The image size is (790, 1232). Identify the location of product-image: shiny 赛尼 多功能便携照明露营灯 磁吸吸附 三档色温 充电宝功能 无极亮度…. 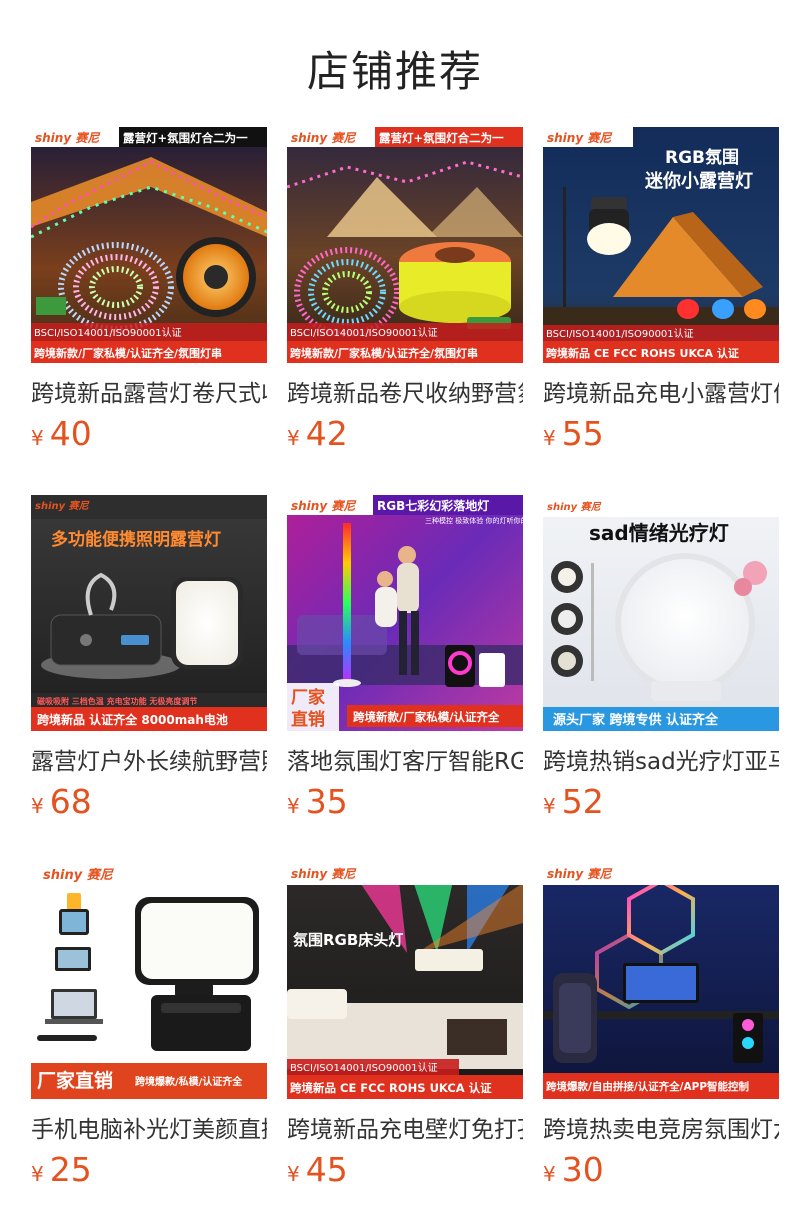
(149, 613).